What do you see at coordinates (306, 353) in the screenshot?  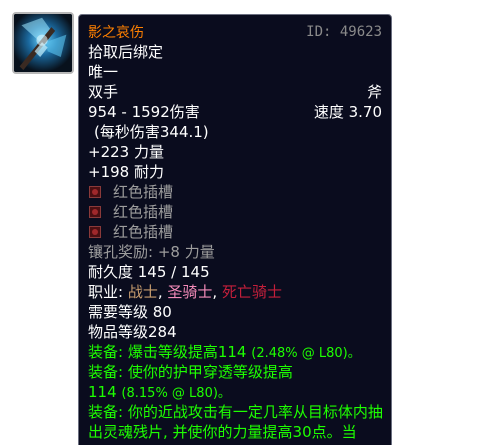 I see `equip-note: (2.48% @ L80)。` at bounding box center [306, 353].